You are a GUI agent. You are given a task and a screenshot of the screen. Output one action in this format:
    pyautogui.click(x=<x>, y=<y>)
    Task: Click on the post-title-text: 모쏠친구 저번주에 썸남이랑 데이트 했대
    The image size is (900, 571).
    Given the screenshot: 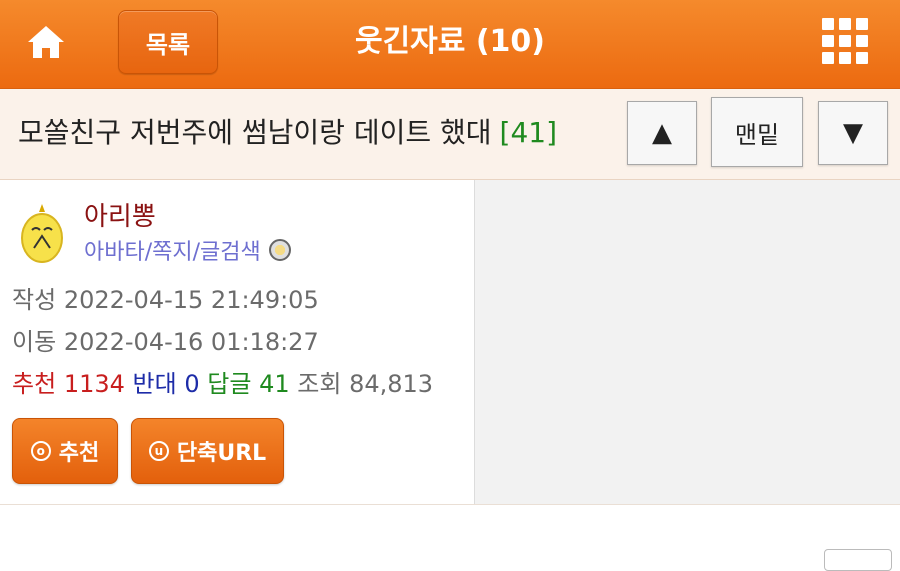 What is the action you would take?
    pyautogui.click(x=255, y=132)
    